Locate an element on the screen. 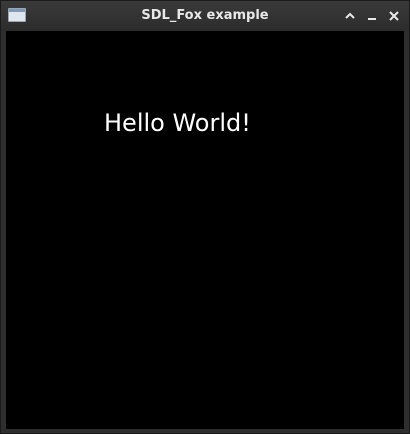 This screenshot has width=410, height=434. chevron-up-icon is located at coordinates (350, 15).